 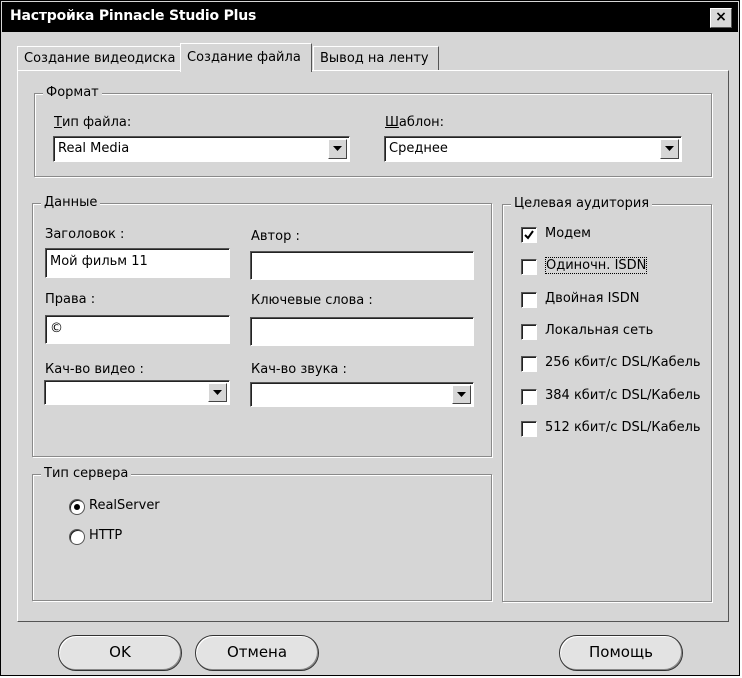 What do you see at coordinates (599, 330) in the screenshot?
I see `checkbox-label: Локальная сеть` at bounding box center [599, 330].